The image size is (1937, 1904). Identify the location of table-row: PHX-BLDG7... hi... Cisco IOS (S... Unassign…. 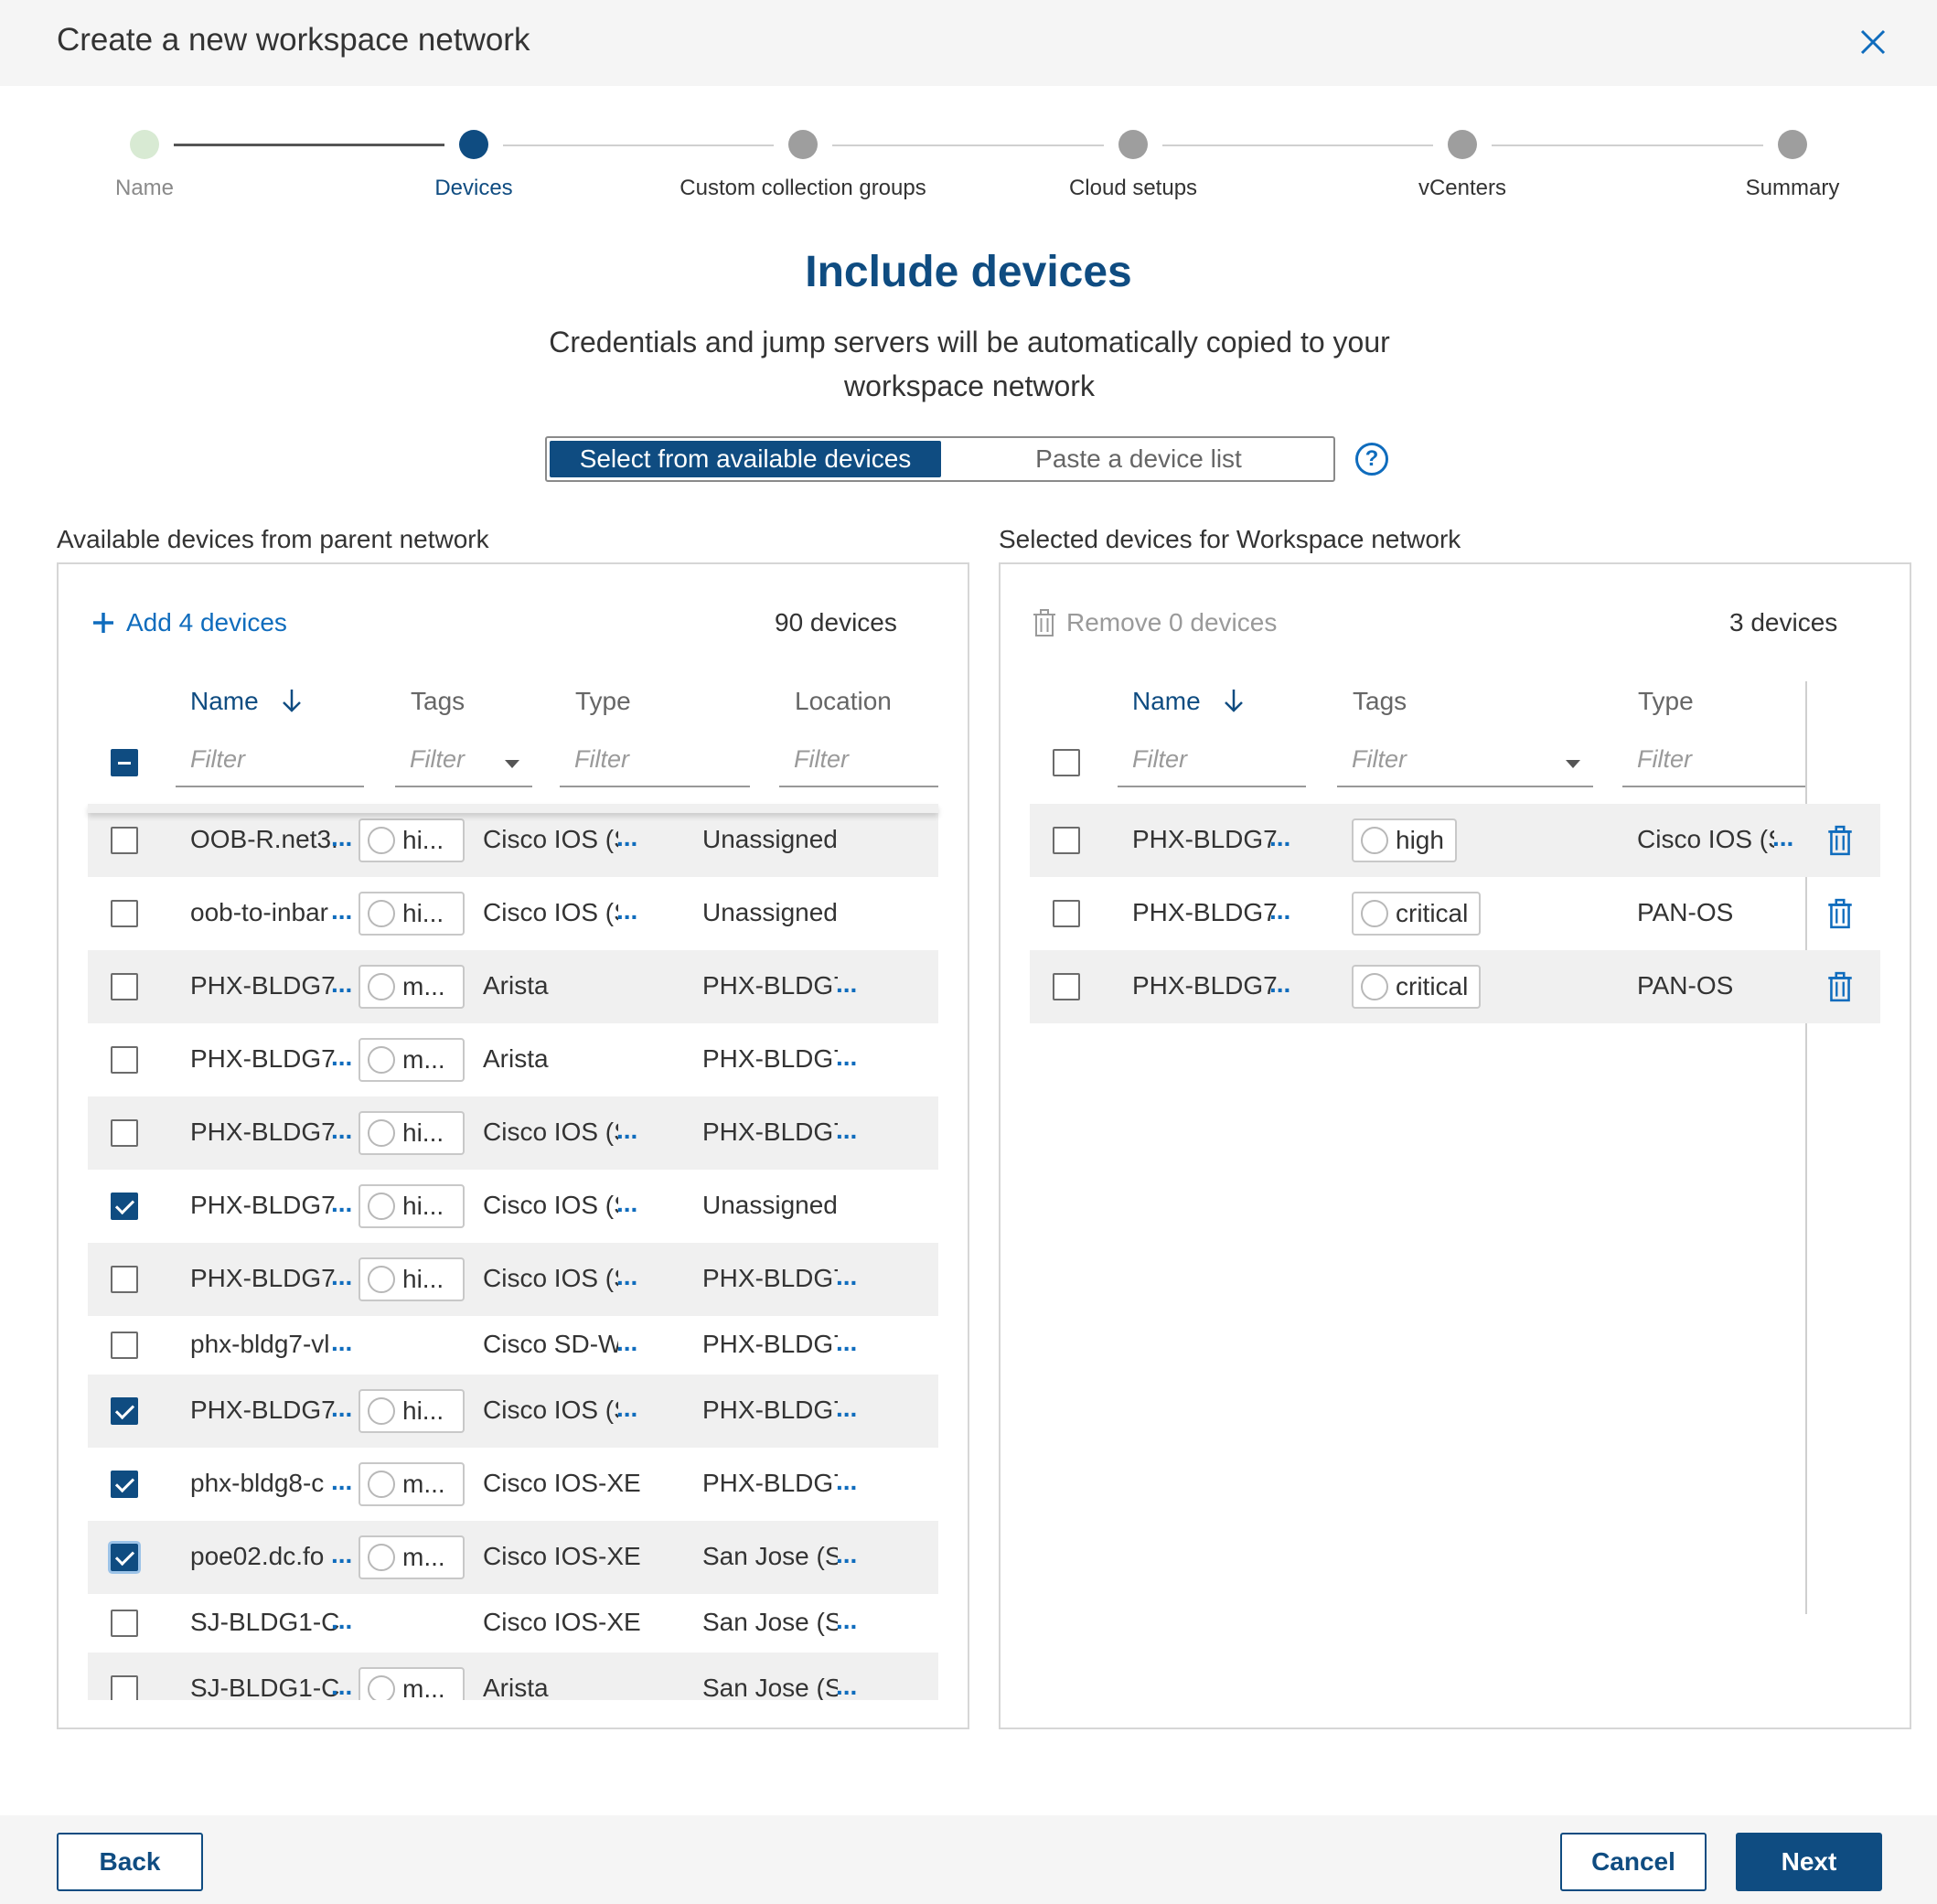
(513, 1206).